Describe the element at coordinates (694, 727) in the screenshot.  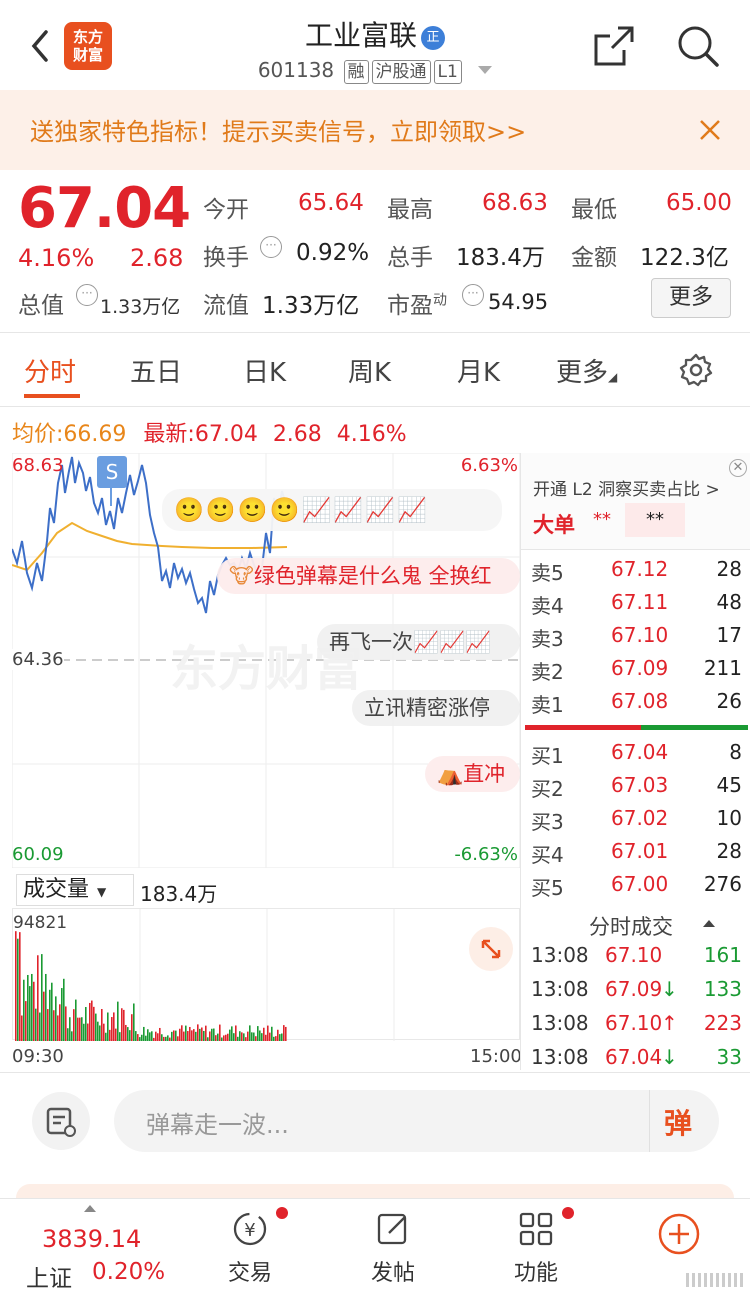
I see `buy-sell-bar-green` at that location.